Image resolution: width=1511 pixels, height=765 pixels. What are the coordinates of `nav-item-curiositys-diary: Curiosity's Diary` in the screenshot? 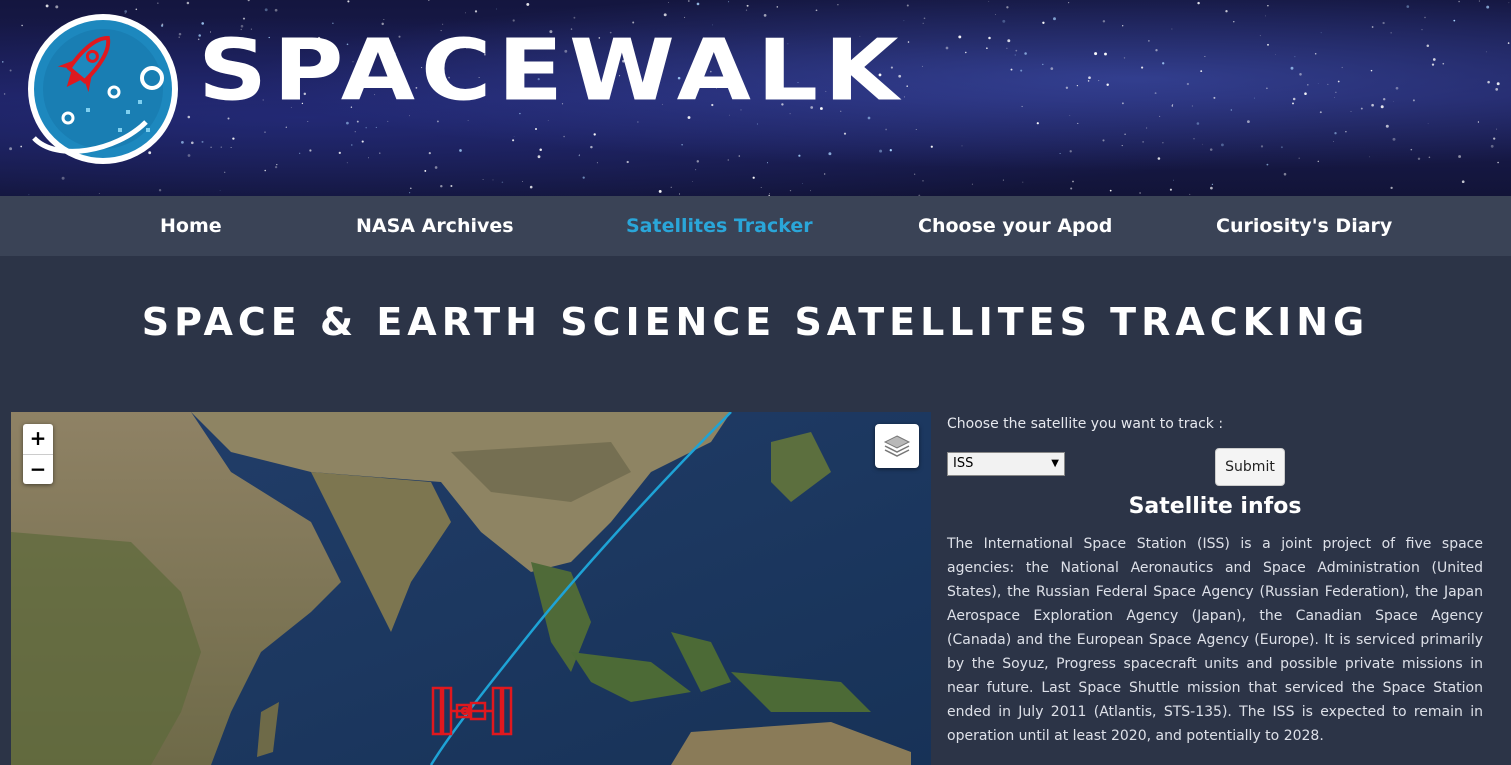 It's located at (1304, 226).